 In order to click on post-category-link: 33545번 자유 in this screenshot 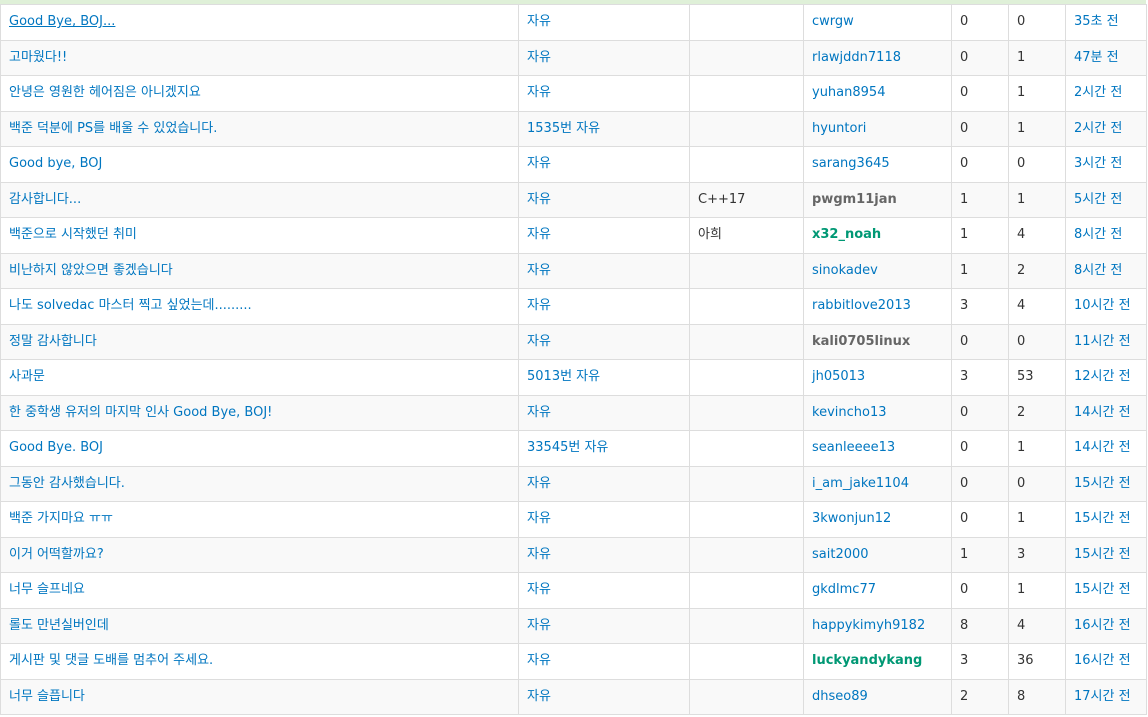, I will do `click(567, 447)`.